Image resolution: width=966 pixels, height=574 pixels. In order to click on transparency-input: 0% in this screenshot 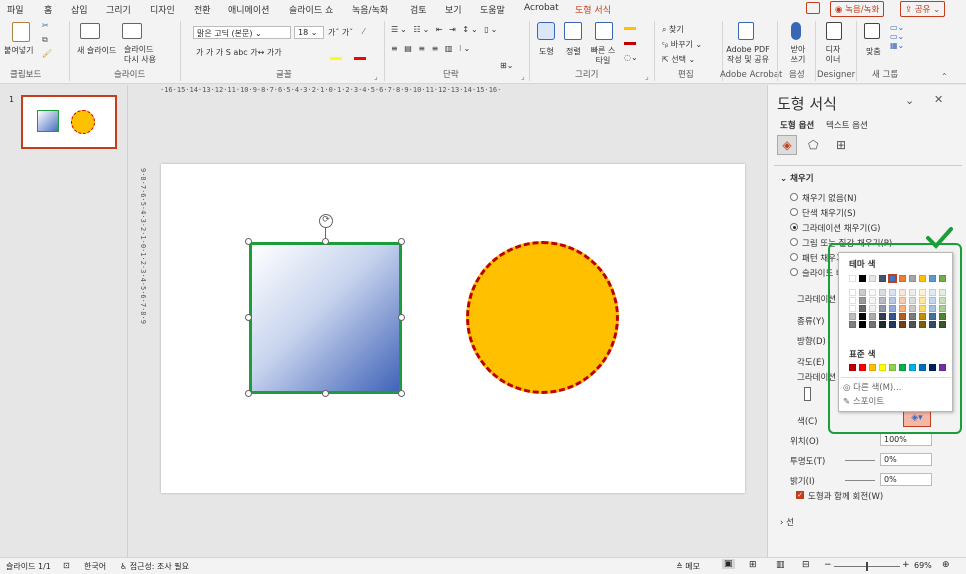, I will do `click(906, 459)`.